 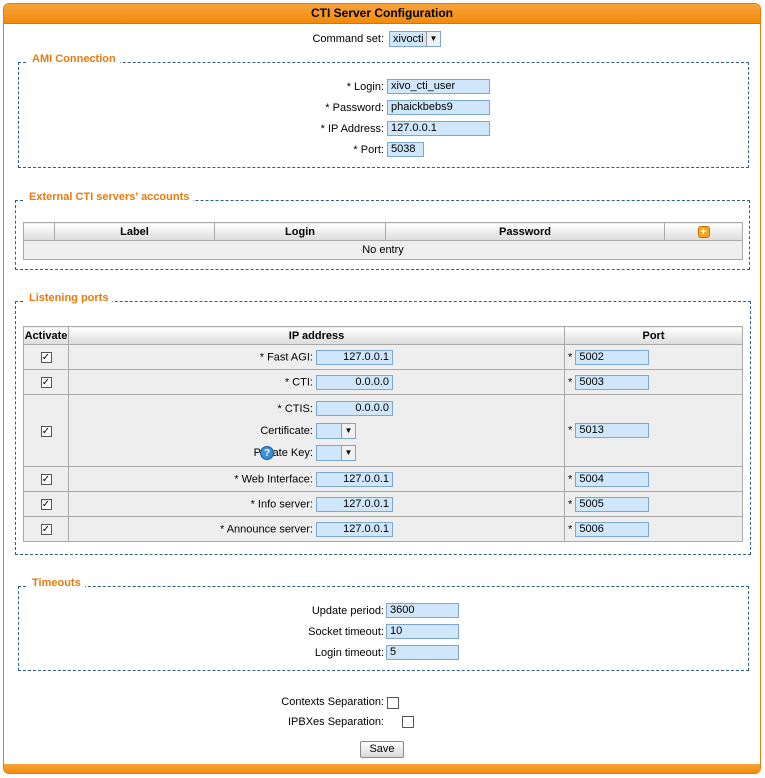 I want to click on certificate-select: ▼, so click(x=336, y=430).